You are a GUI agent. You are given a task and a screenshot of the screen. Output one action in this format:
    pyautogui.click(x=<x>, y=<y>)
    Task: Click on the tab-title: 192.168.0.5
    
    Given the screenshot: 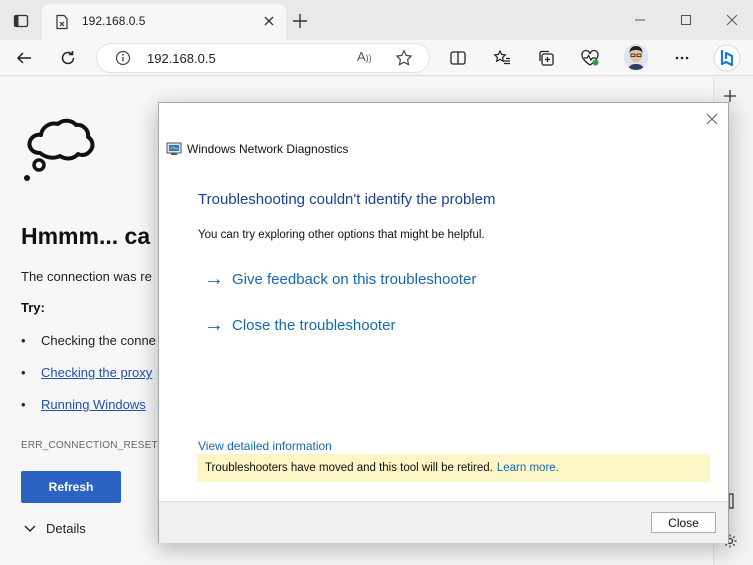 What is the action you would take?
    pyautogui.click(x=114, y=21)
    